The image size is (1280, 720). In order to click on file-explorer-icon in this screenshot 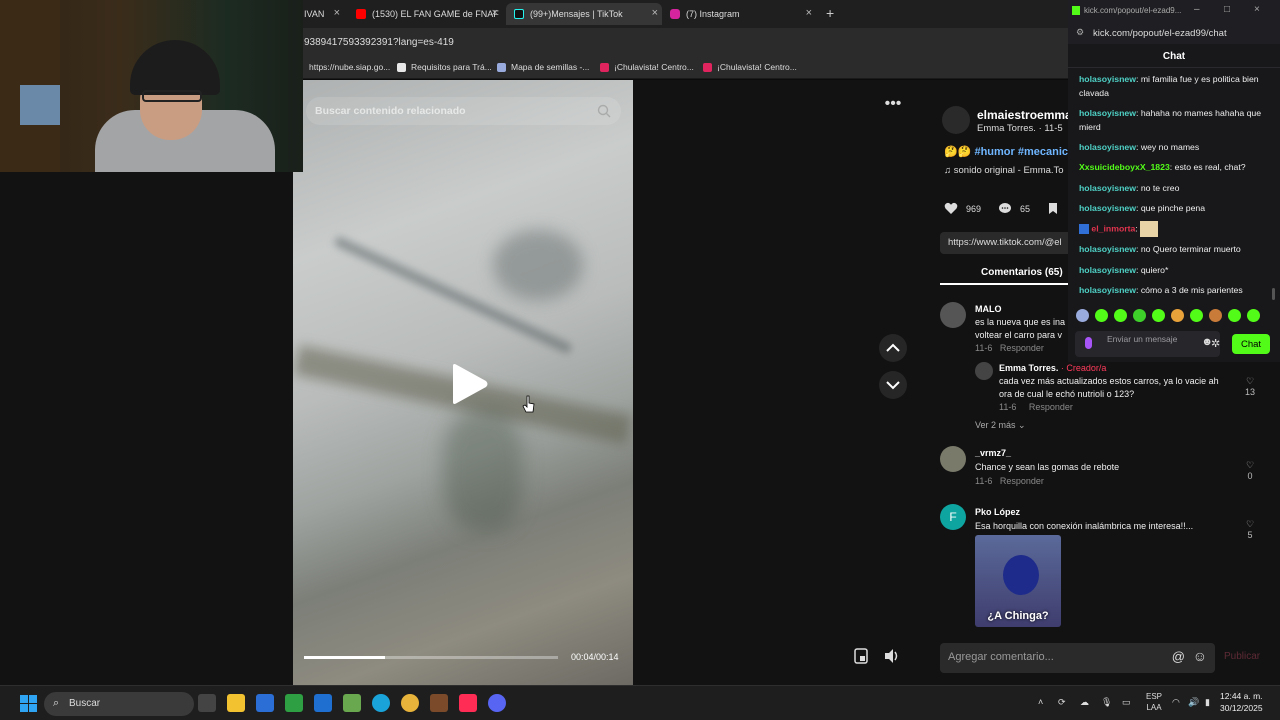, I will do `click(236, 703)`.